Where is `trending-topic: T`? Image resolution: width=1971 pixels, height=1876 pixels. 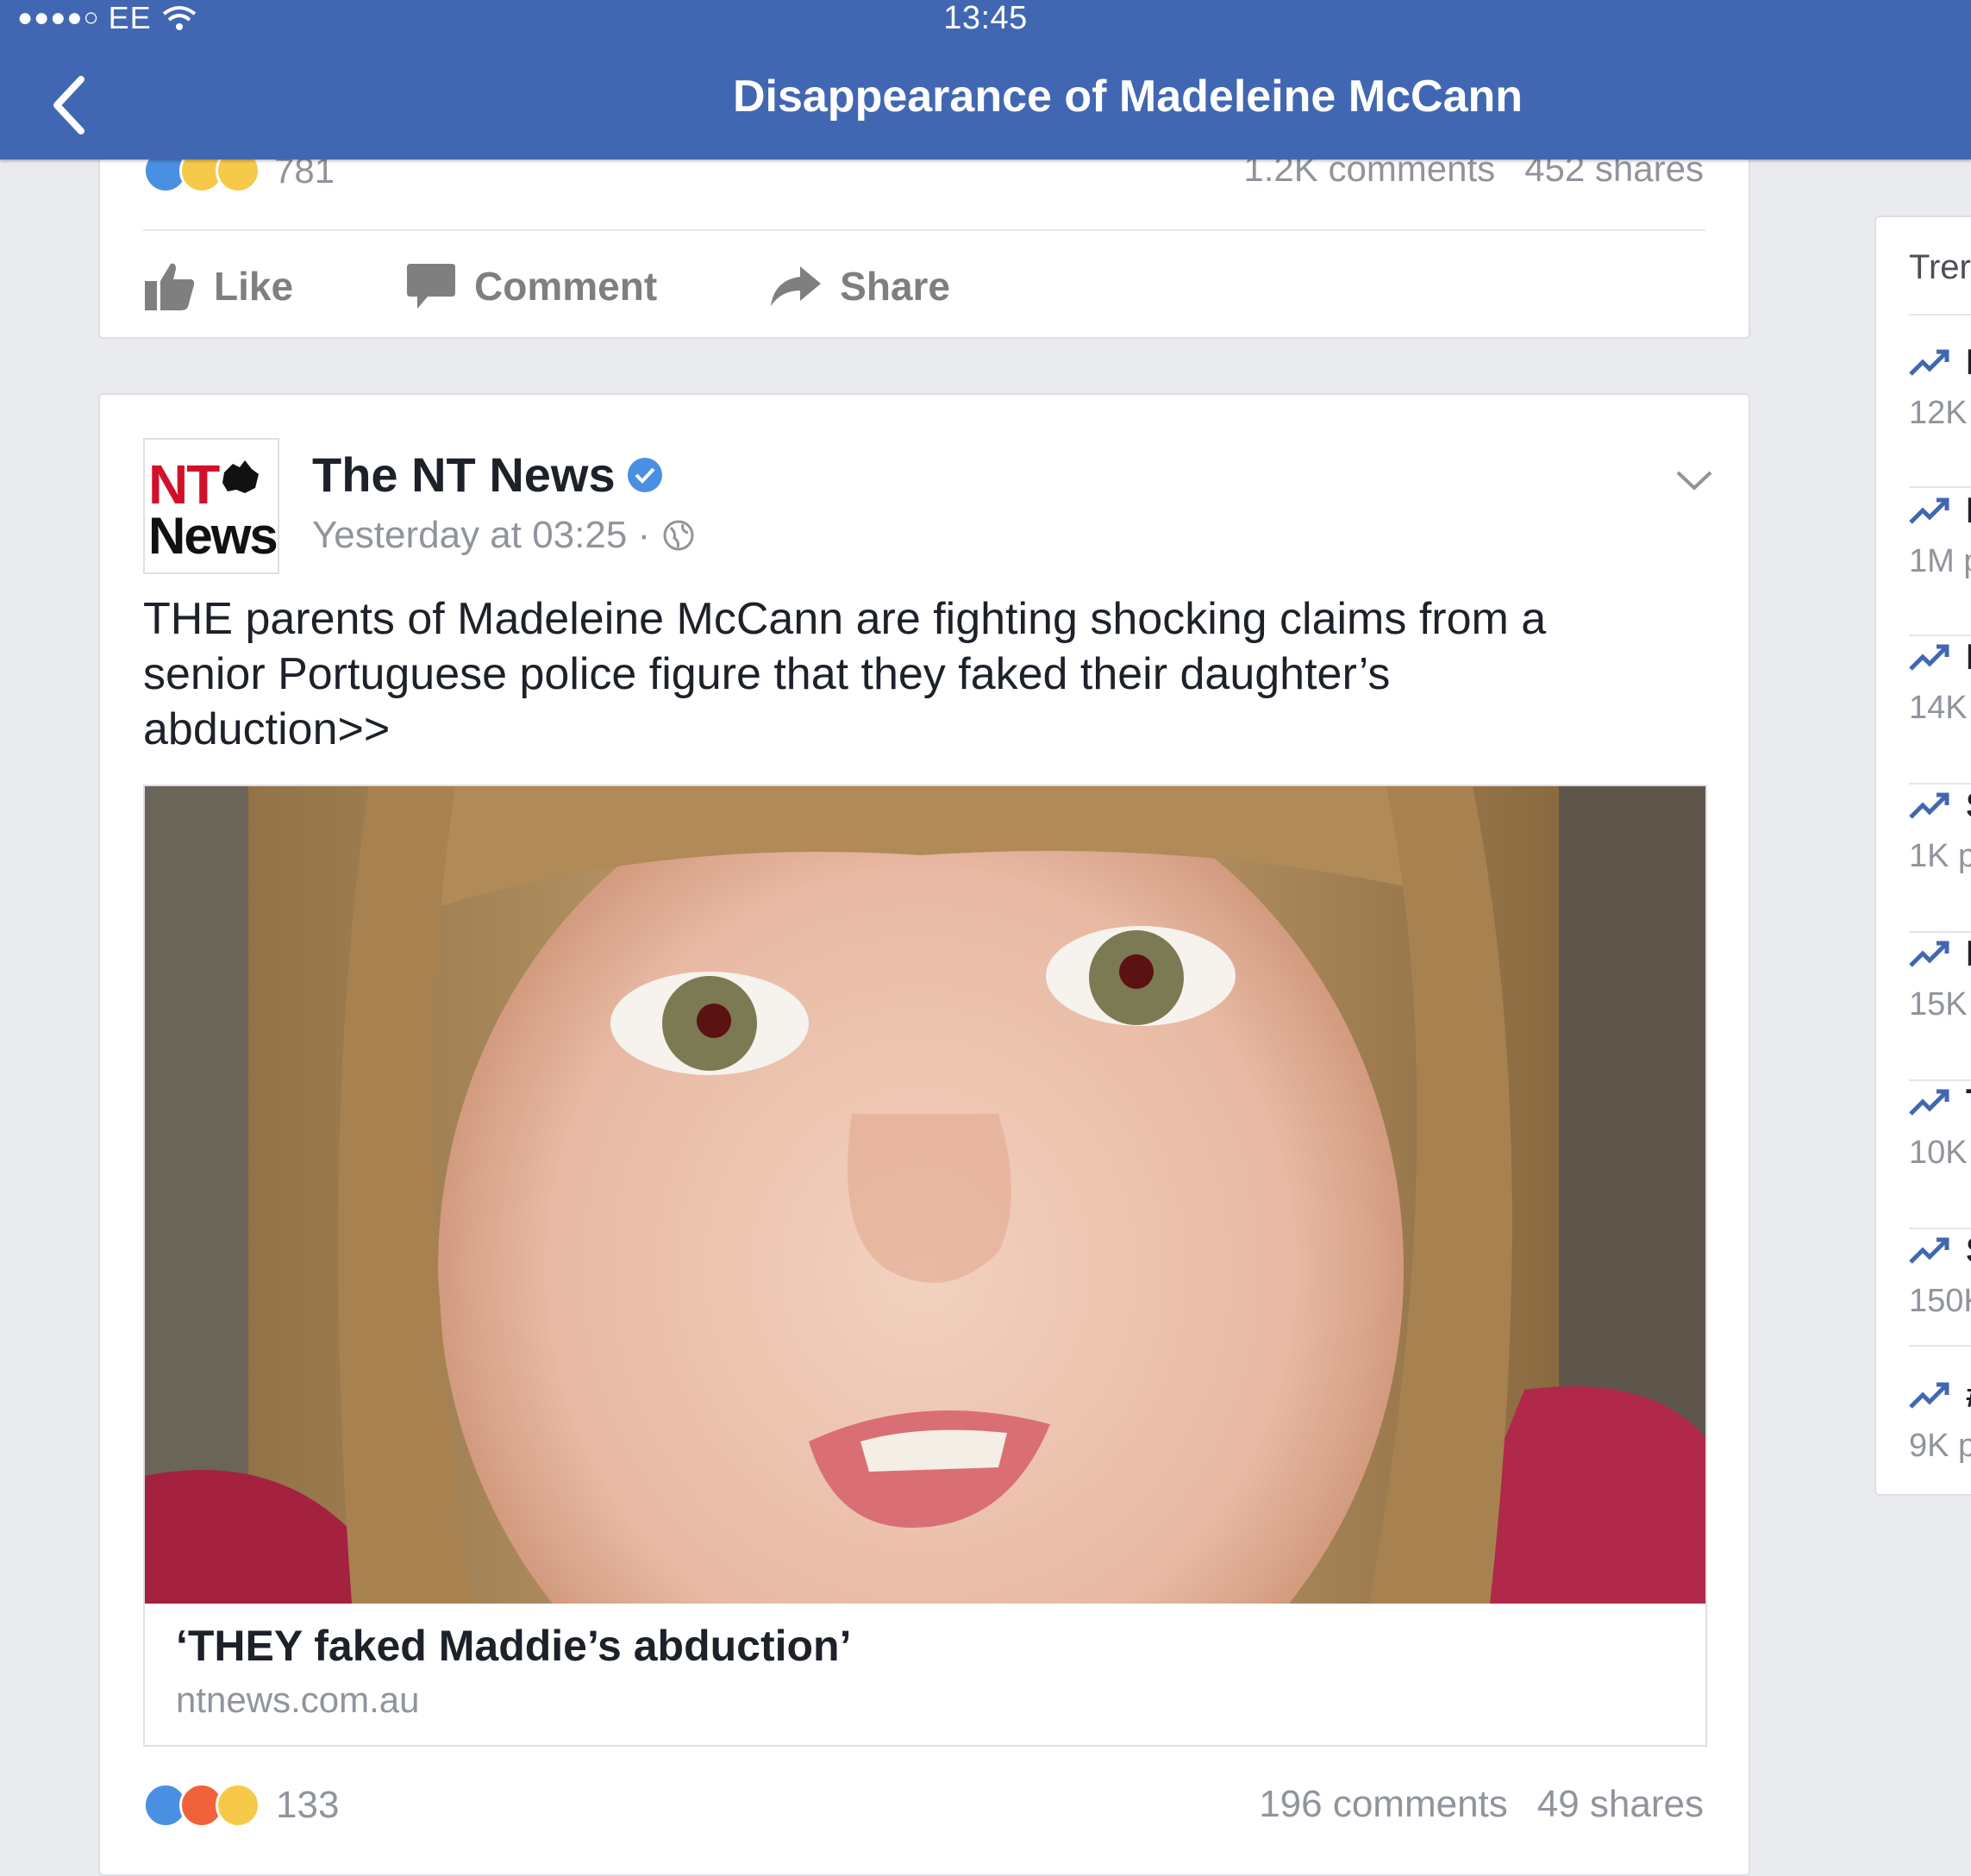
trending-topic: T is located at coordinates (1968, 1101).